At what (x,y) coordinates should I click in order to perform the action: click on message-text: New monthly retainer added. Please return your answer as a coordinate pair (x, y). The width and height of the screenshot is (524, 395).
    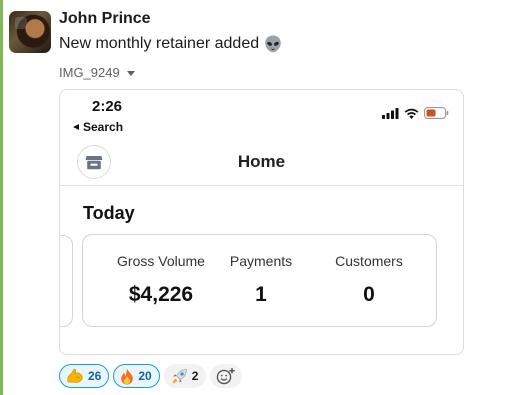
    Looking at the image, I should click on (159, 43).